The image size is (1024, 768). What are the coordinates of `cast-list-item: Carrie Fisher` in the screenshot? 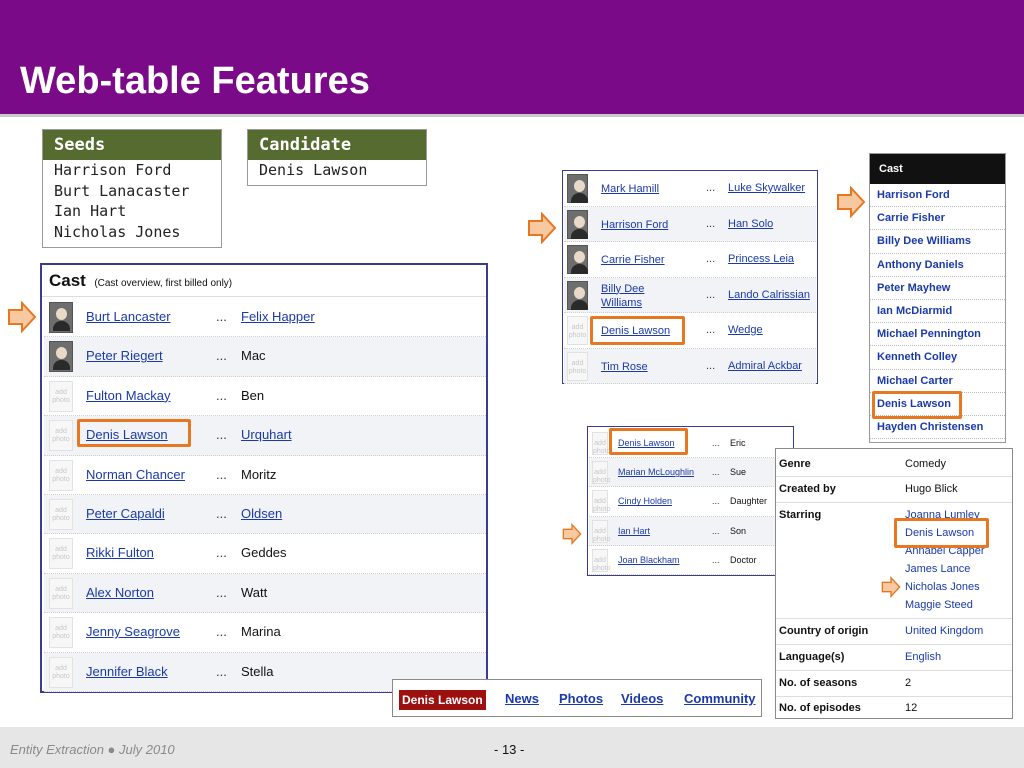 It's located at (937, 219).